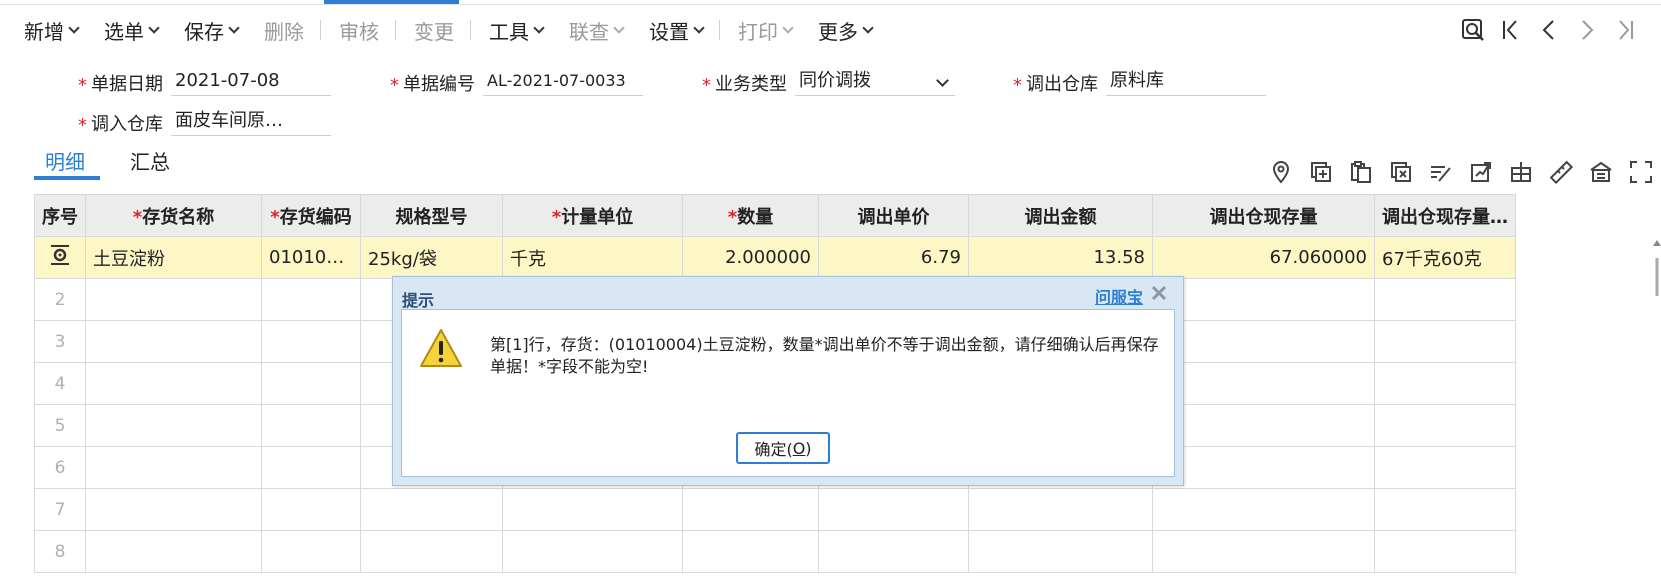 This screenshot has height=584, width=1661. I want to click on biz-type-label: 业务类型, so click(751, 84).